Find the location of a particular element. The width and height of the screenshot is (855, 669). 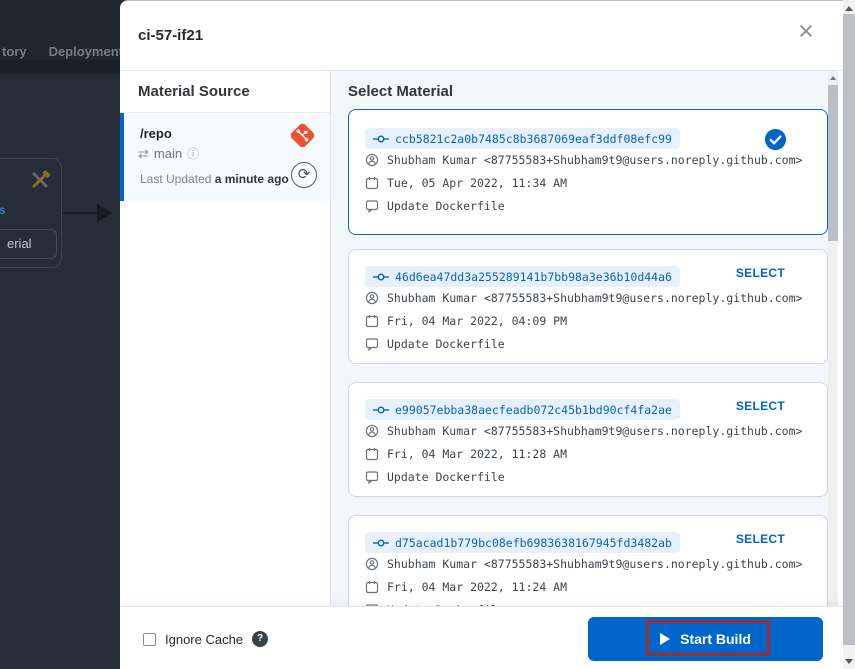

commit-hash-badge: d75acad1b779bc08efb6983638167945fd3482ab is located at coordinates (522, 542).